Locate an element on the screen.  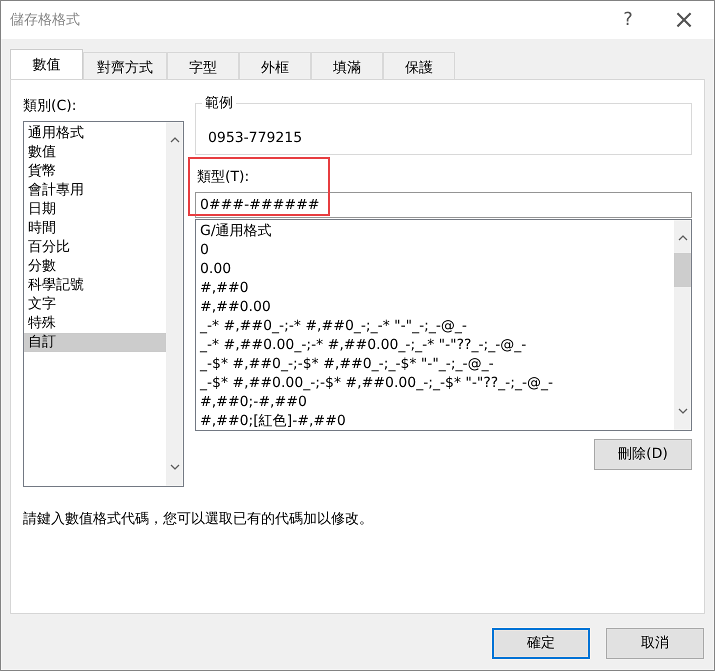
hint-text: 請鍵入數值格式代碼，您可以選取已有的代碼加以修改。 is located at coordinates (198, 519).